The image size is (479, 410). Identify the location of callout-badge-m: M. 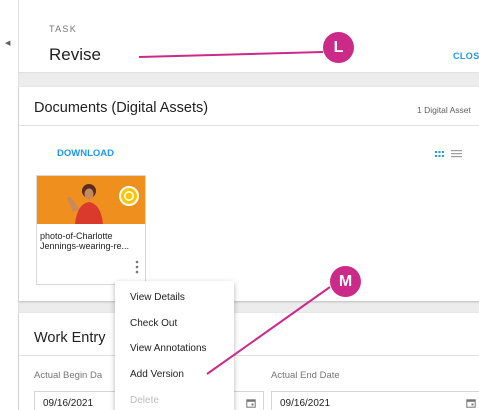
(345, 281).